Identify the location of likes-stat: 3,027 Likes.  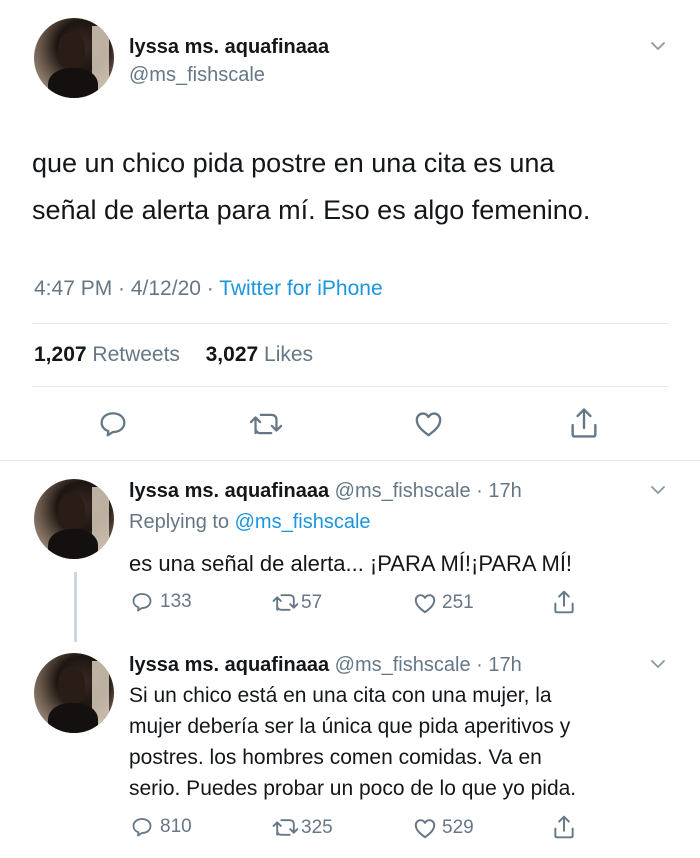
(259, 354).